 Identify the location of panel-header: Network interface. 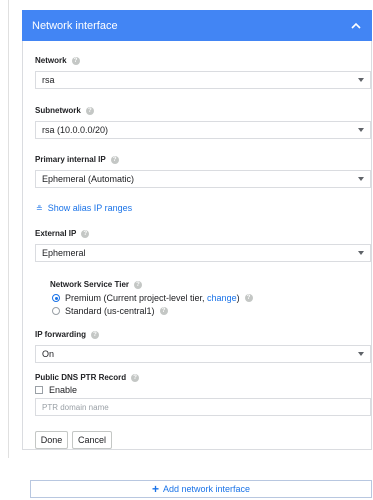
(197, 25).